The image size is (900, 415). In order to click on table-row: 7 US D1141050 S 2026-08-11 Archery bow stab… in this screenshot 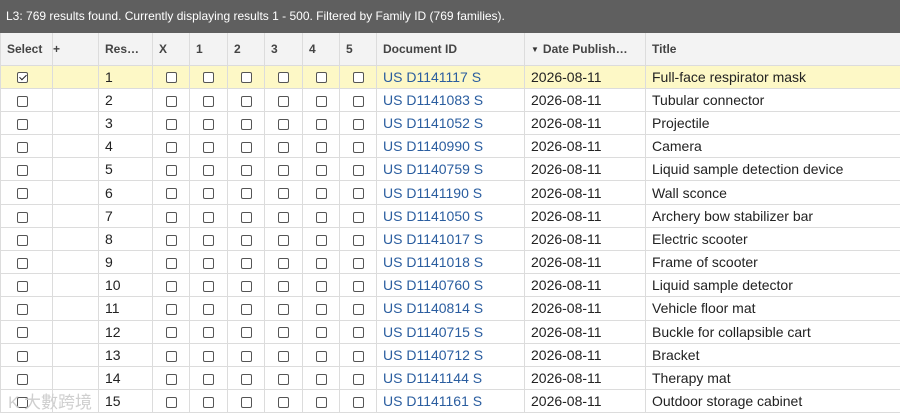, I will do `click(450, 215)`.